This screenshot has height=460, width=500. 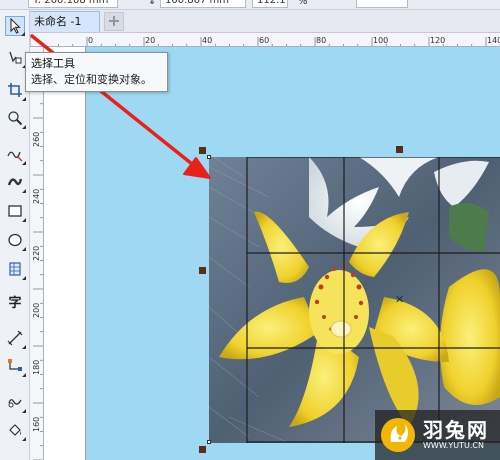 What do you see at coordinates (380, 40) in the screenshot?
I see `ruler-label: 100` at bounding box center [380, 40].